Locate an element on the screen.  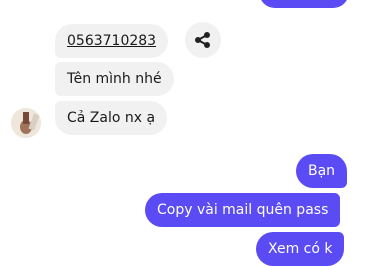
share-icon is located at coordinates (202, 40).